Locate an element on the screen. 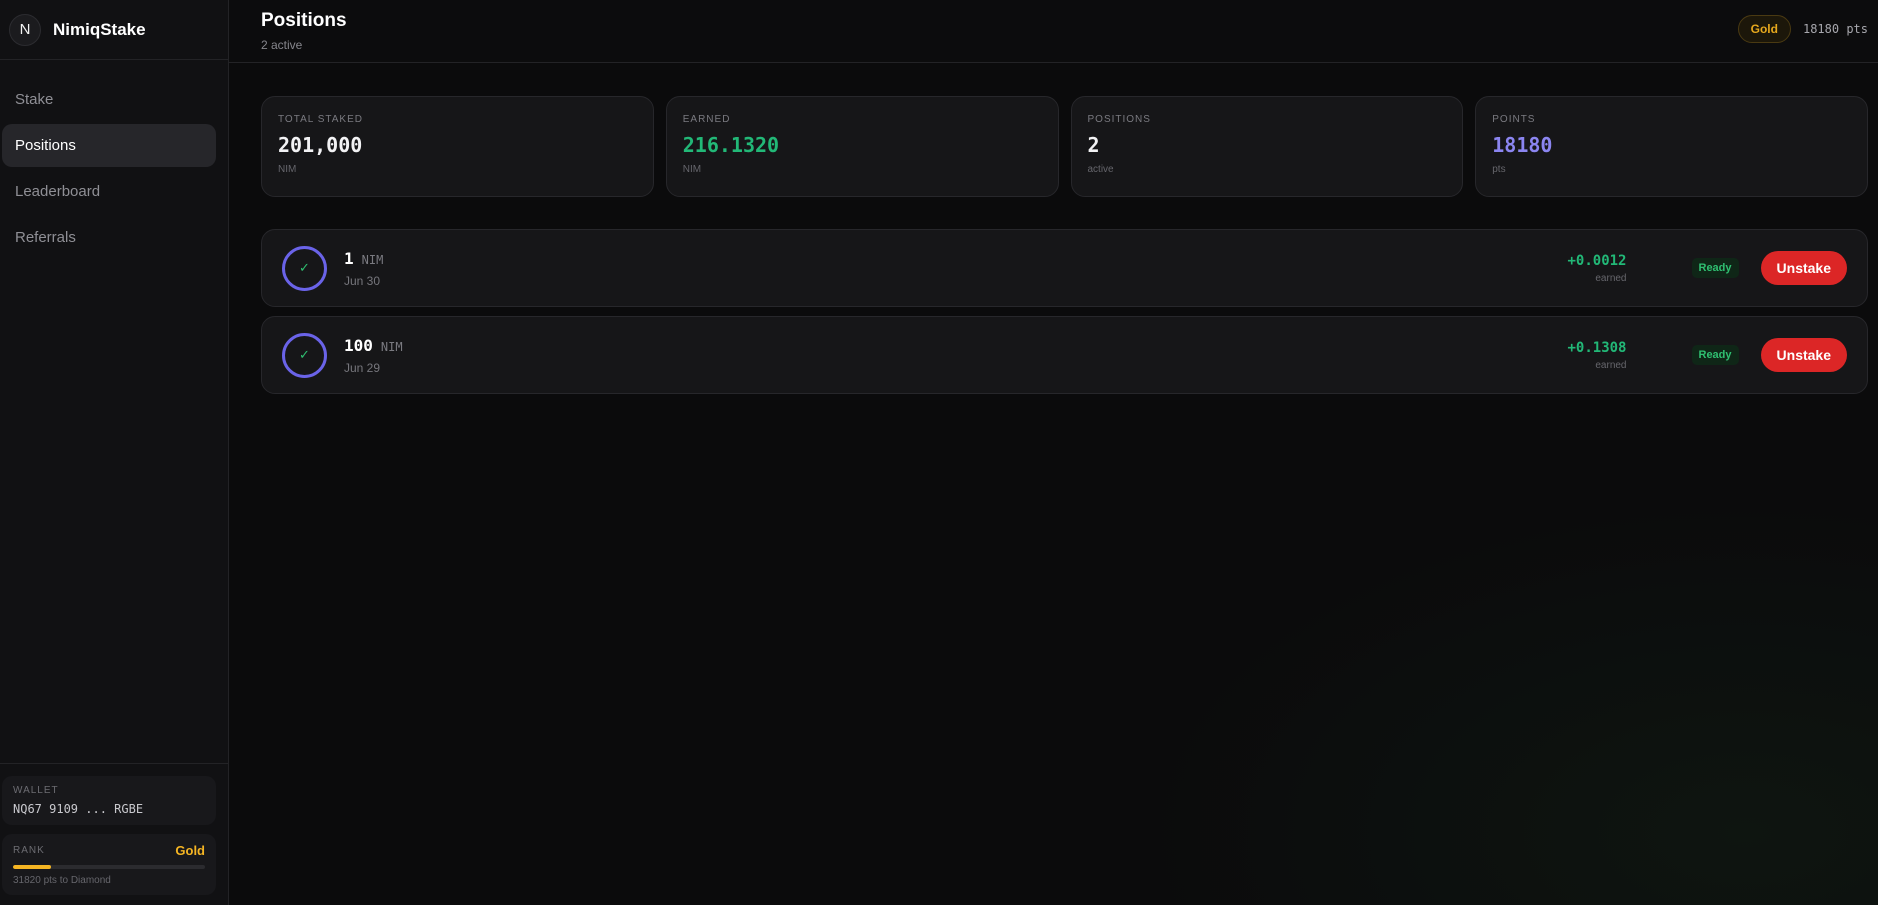 This screenshot has height=905, width=1878. page-heading: Positions 2 active is located at coordinates (304, 31).